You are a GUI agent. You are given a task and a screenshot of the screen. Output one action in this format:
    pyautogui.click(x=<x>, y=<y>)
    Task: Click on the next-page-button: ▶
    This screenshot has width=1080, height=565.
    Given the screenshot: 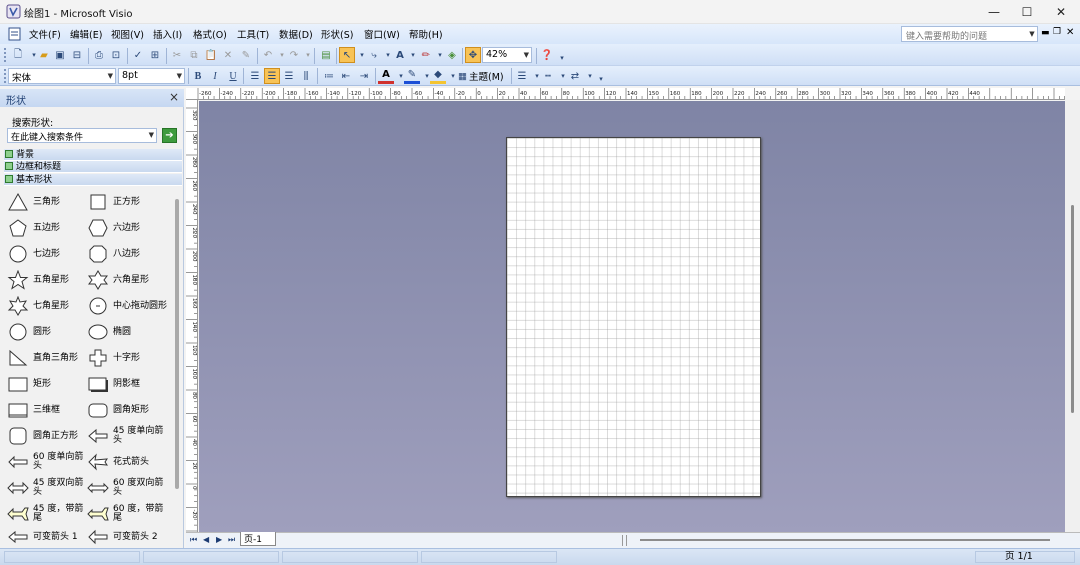 What is the action you would take?
    pyautogui.click(x=219, y=539)
    